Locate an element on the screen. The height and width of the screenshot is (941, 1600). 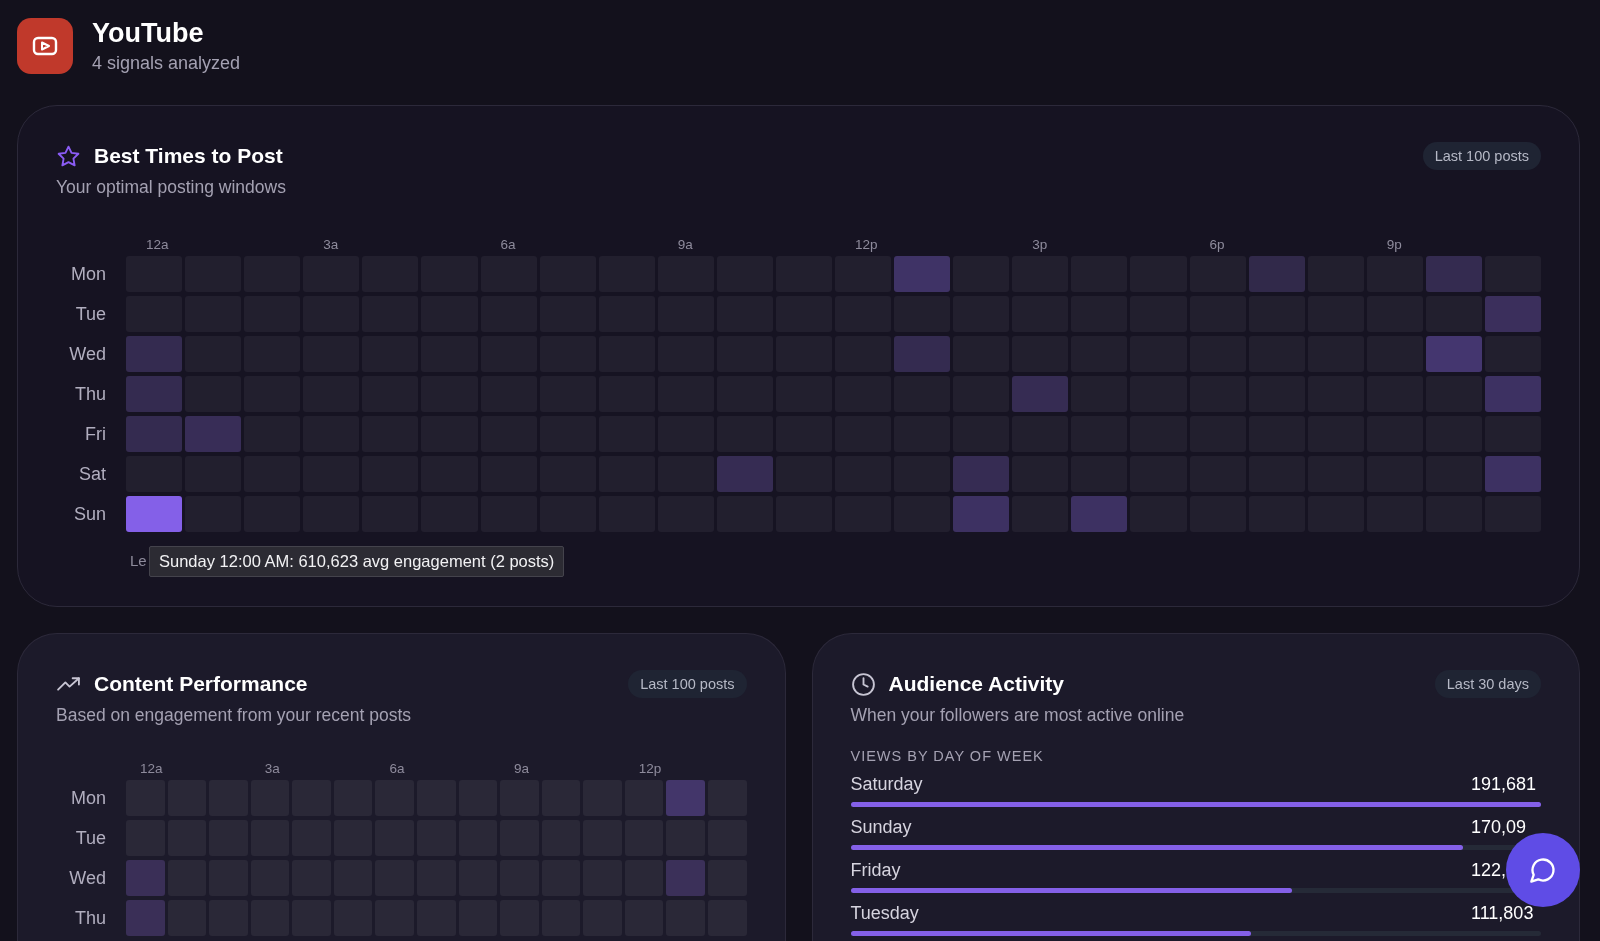
video-play-icon is located at coordinates (45, 46).